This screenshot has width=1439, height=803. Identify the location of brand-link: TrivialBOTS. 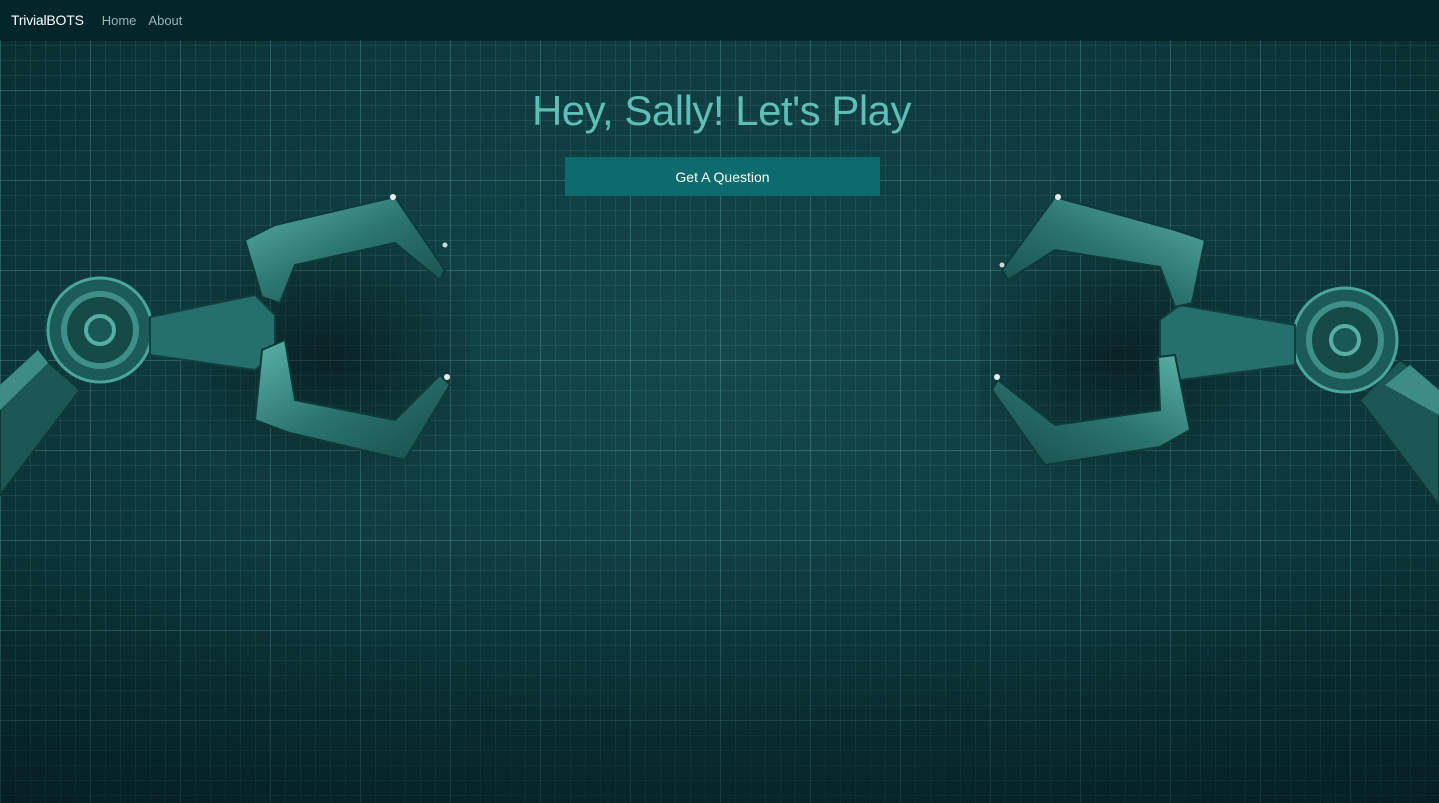
(47, 20).